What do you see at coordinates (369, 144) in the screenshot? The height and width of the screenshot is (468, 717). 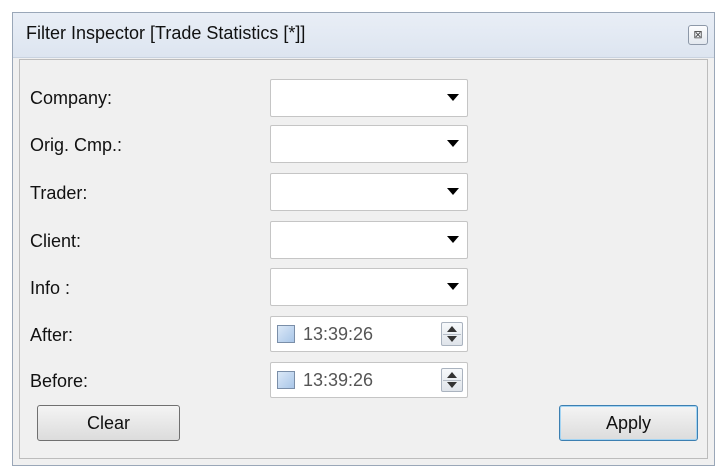 I see `orig-cmp-combo` at bounding box center [369, 144].